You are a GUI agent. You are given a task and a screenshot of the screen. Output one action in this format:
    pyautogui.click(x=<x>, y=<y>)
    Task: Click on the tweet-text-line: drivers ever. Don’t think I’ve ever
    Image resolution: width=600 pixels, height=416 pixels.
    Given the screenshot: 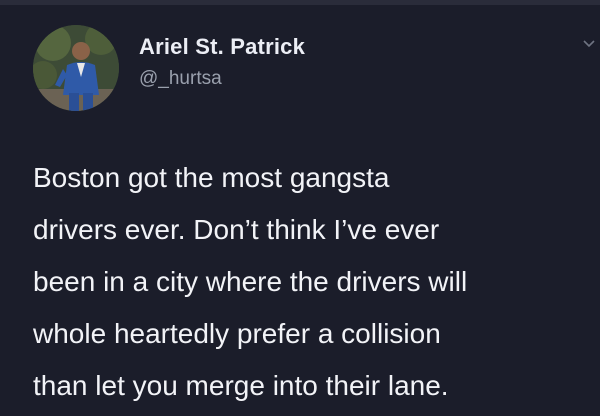 What is the action you would take?
    pyautogui.click(x=236, y=229)
    